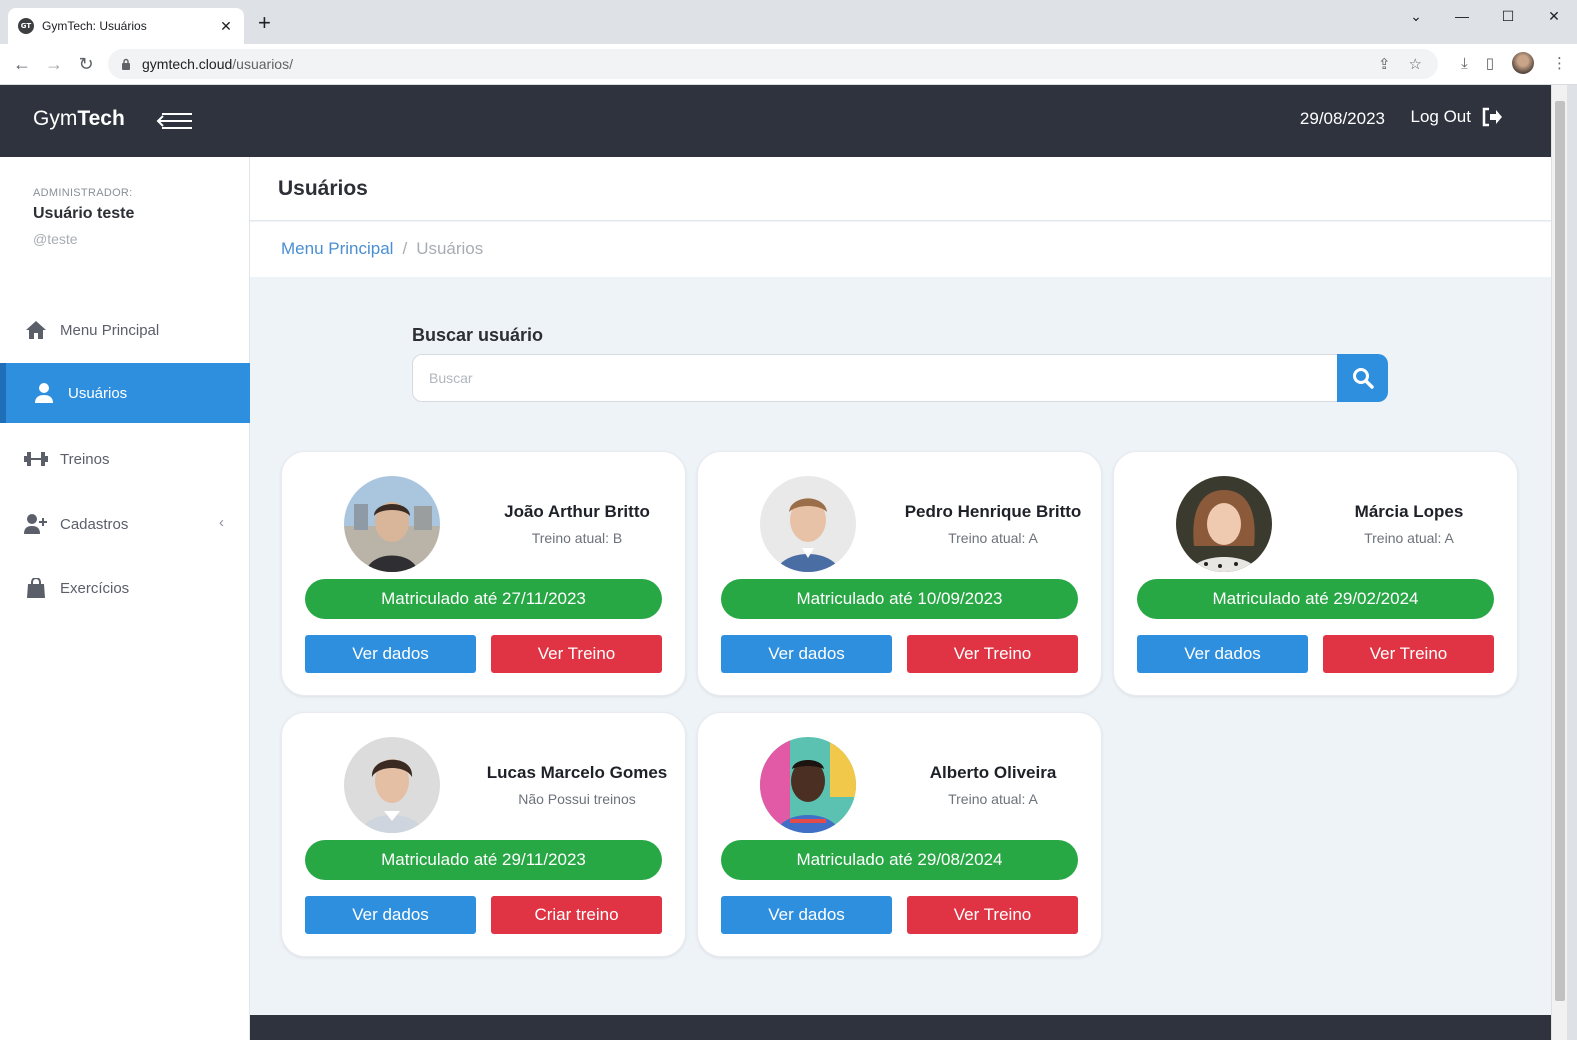  I want to click on search-input, so click(875, 378).